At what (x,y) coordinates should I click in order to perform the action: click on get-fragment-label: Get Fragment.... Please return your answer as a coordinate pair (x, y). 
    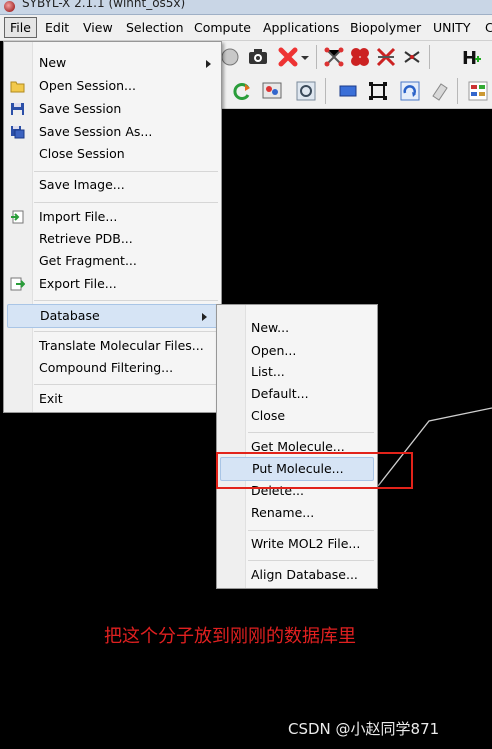
    Looking at the image, I should click on (88, 260).